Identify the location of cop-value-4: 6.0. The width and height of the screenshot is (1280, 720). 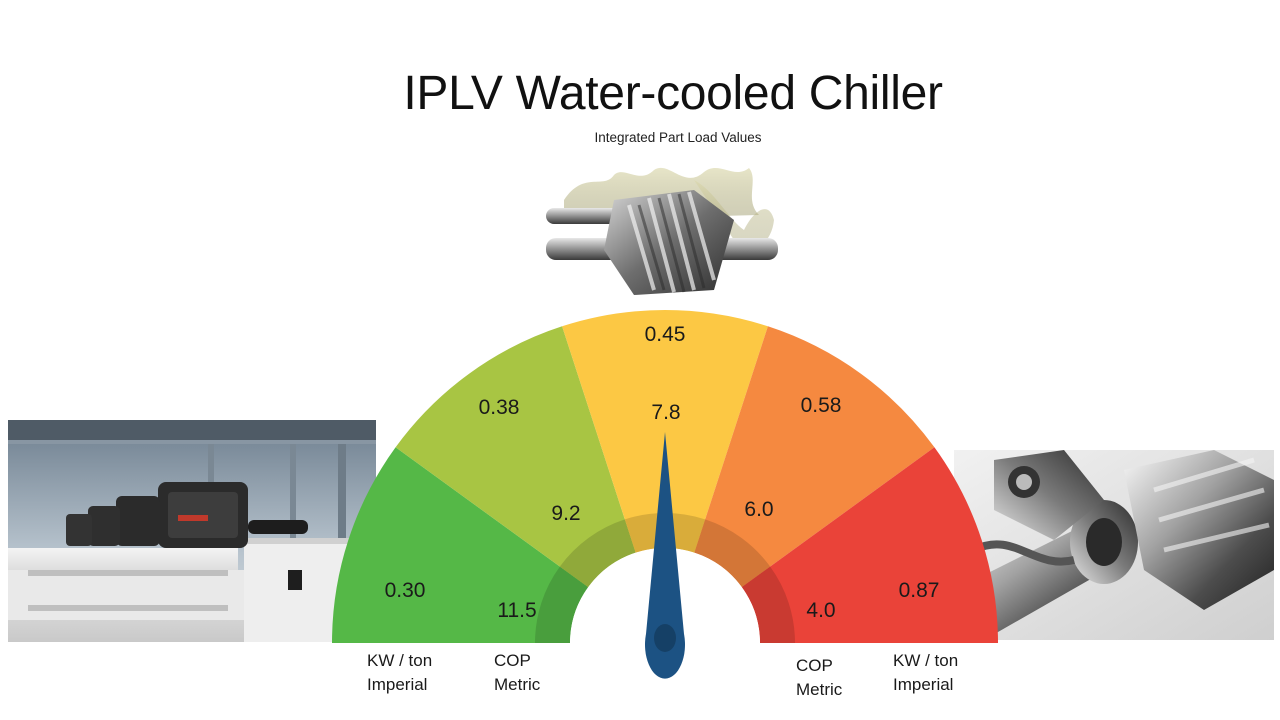
(759, 509).